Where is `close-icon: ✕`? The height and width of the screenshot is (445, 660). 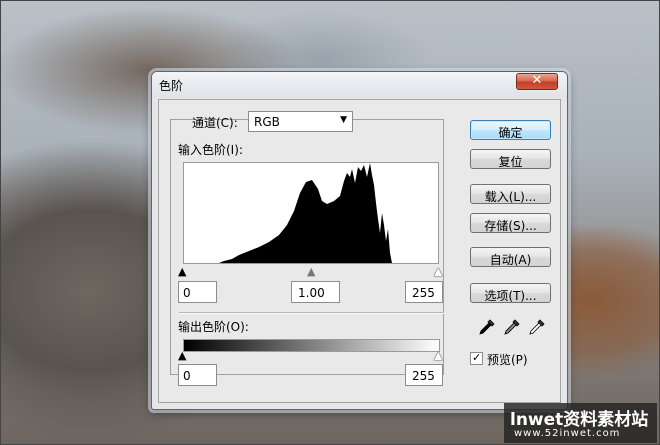 close-icon: ✕ is located at coordinates (537, 80).